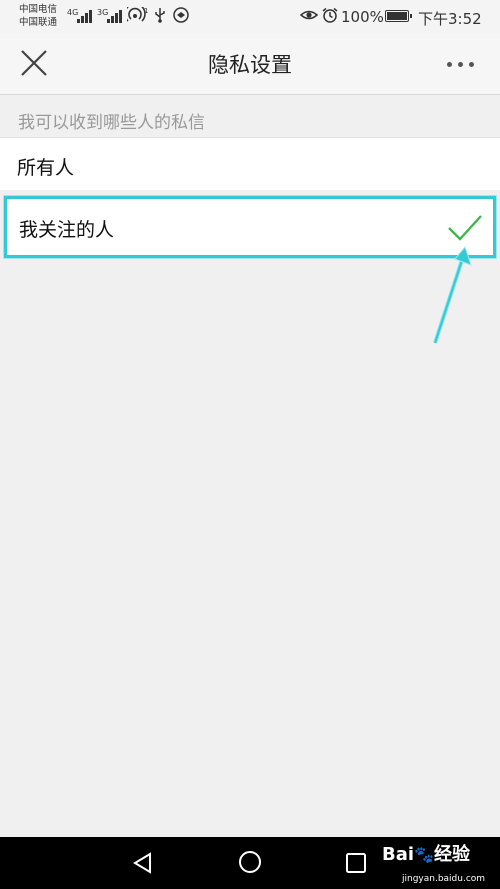 This screenshot has width=500, height=889. What do you see at coordinates (450, 19) in the screenshot?
I see `clock: 下午3:52` at bounding box center [450, 19].